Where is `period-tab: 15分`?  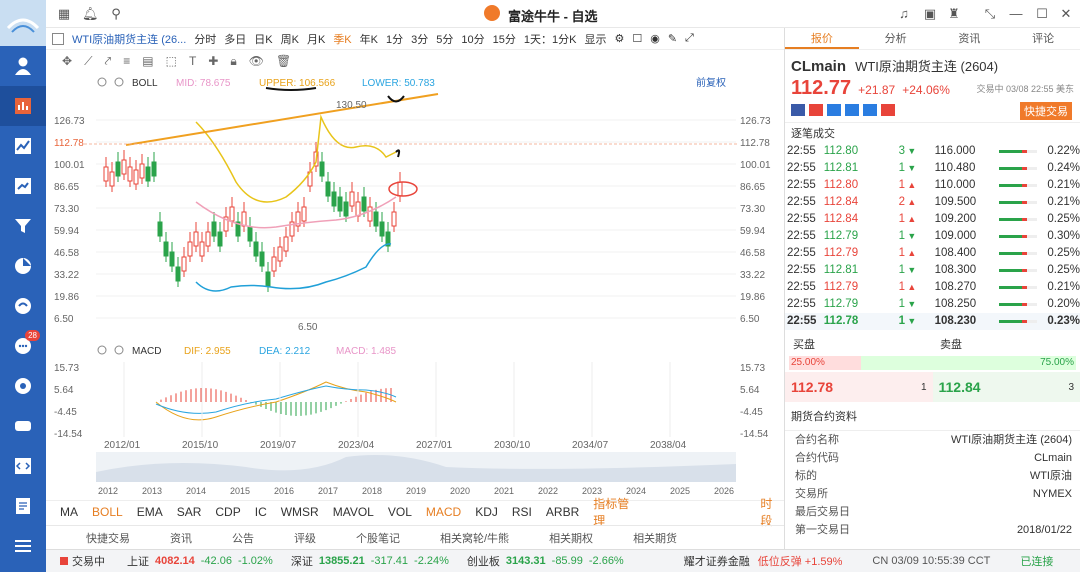 period-tab: 15分 is located at coordinates (504, 39).